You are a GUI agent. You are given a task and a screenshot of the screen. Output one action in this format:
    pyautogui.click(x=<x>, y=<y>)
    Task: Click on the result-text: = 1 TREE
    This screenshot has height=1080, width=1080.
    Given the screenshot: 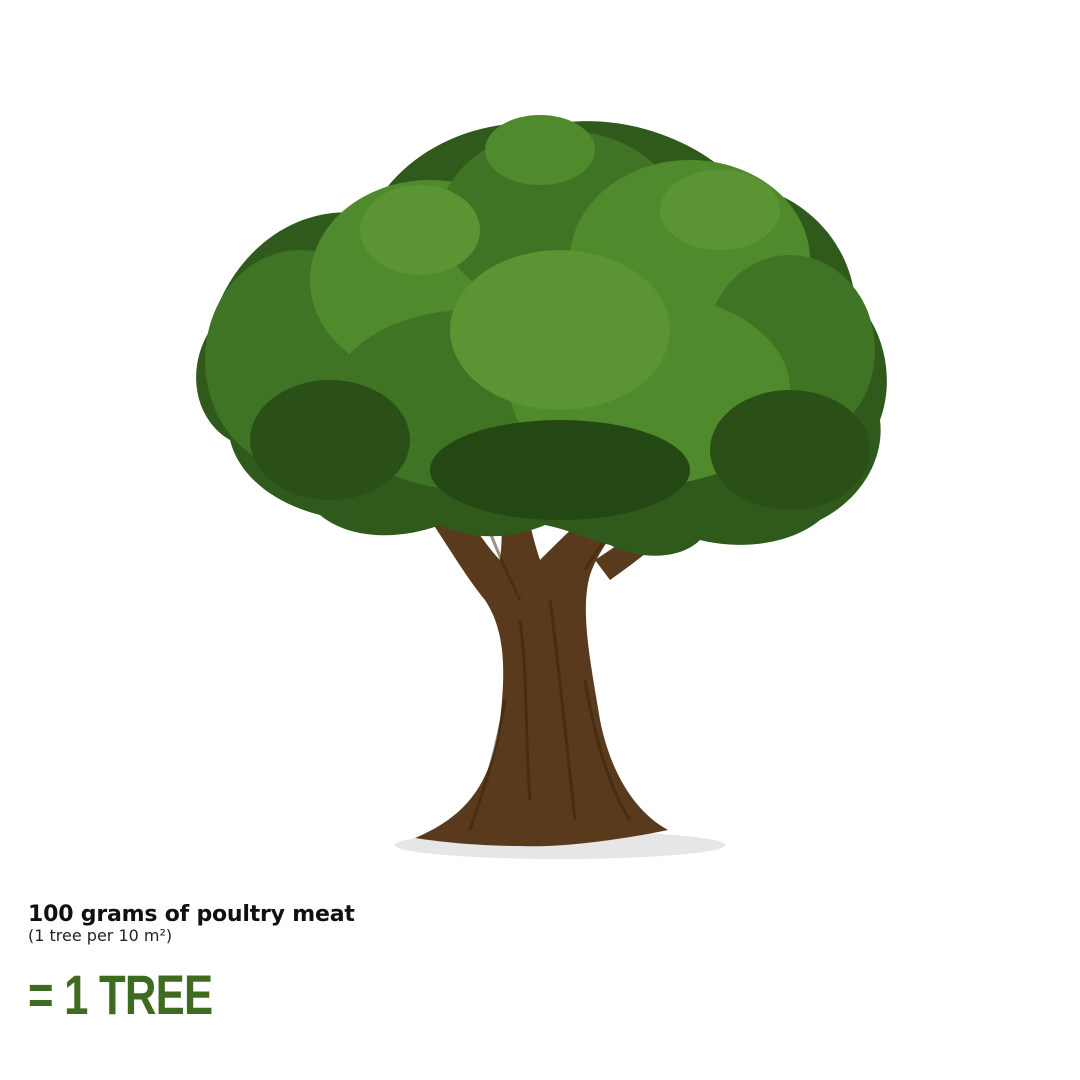 What is the action you would take?
    pyautogui.click(x=120, y=994)
    